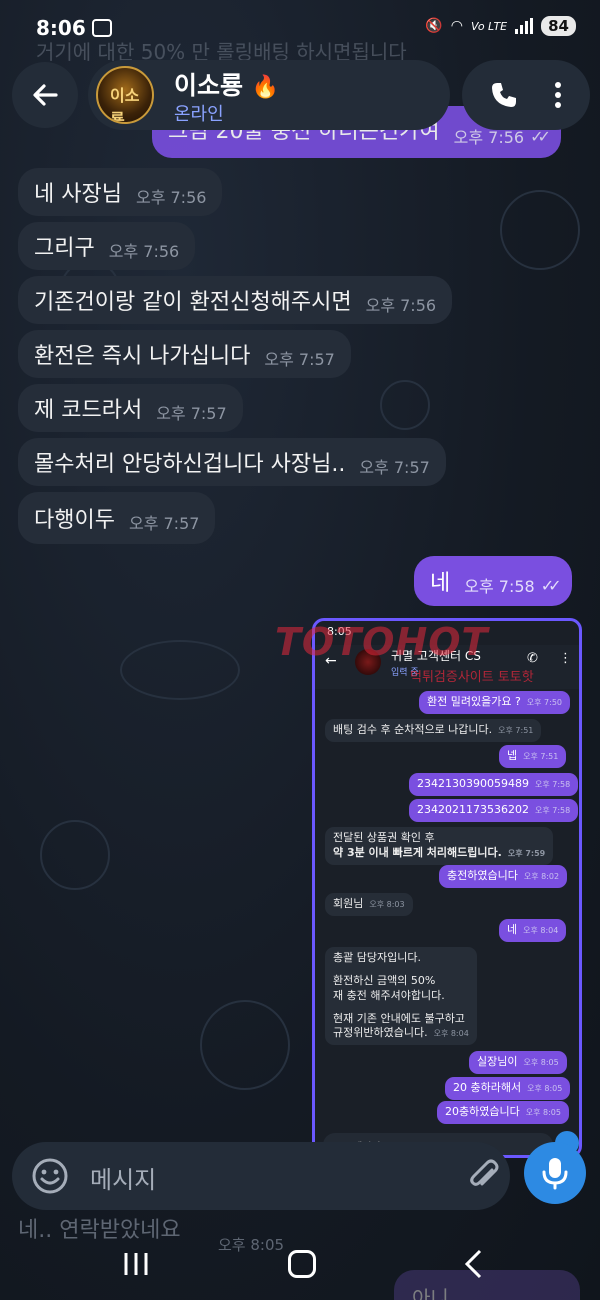 This screenshot has height=1300, width=600. What do you see at coordinates (78, 194) in the screenshot?
I see `message-text: 네 사장님` at bounding box center [78, 194].